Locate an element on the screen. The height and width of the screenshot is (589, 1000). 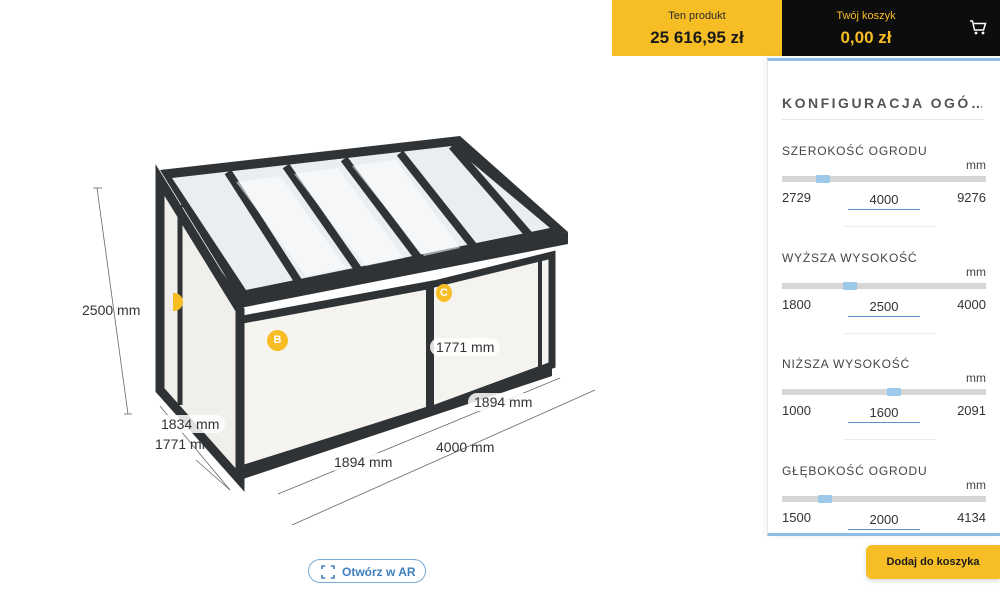
width-input is located at coordinates (884, 200).